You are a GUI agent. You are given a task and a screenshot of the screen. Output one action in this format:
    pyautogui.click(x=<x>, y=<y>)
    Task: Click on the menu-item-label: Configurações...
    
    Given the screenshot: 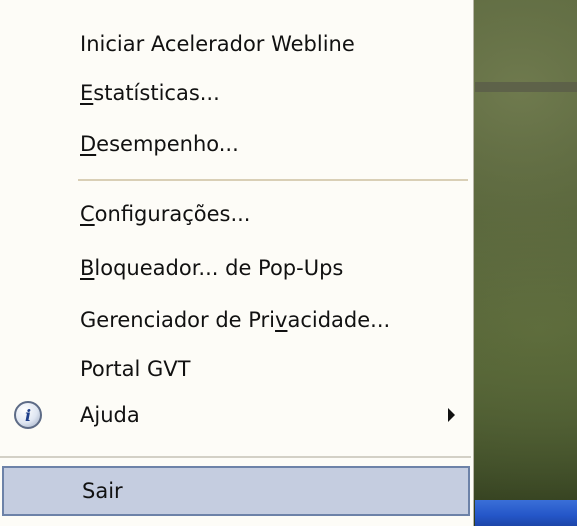 What is the action you would take?
    pyautogui.click(x=165, y=214)
    